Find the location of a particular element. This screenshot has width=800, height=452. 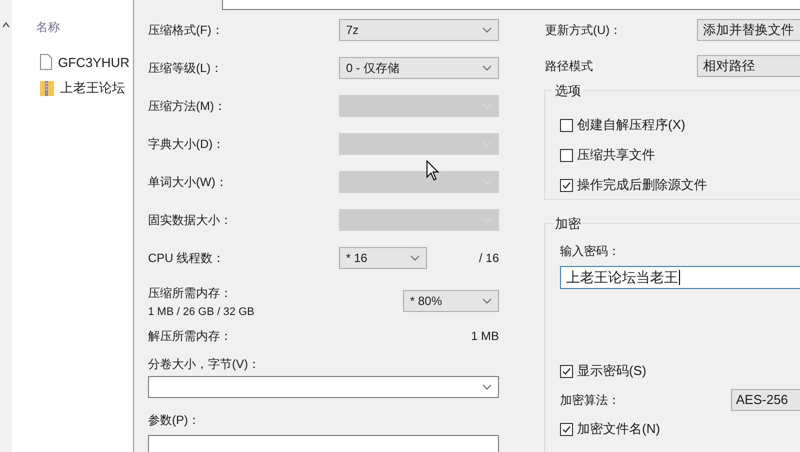

field-label: 参数(P)： is located at coordinates (174, 420).